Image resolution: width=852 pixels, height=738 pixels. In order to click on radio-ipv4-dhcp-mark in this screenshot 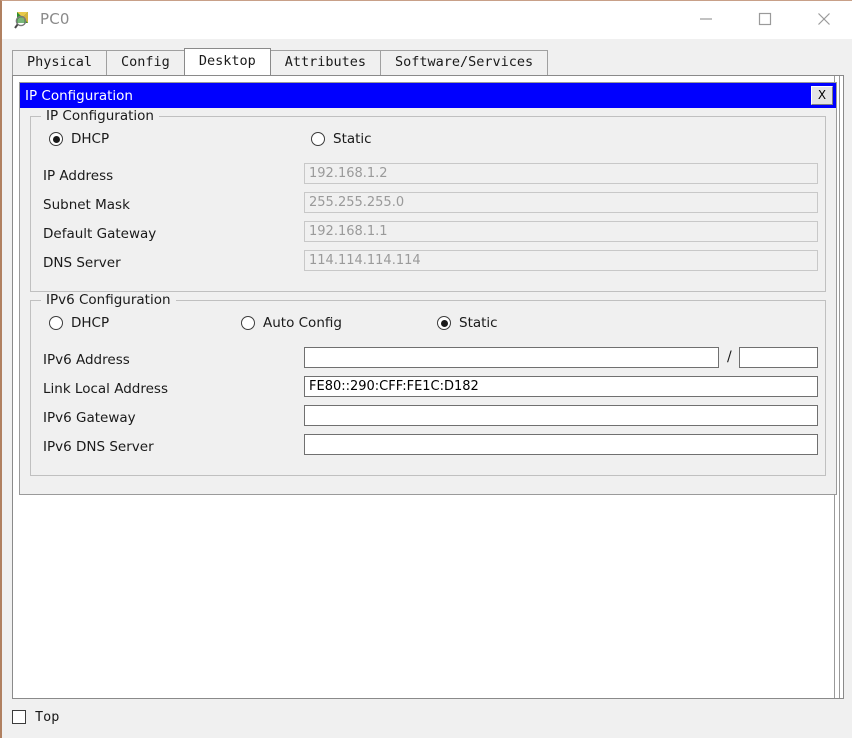, I will do `click(56, 139)`.